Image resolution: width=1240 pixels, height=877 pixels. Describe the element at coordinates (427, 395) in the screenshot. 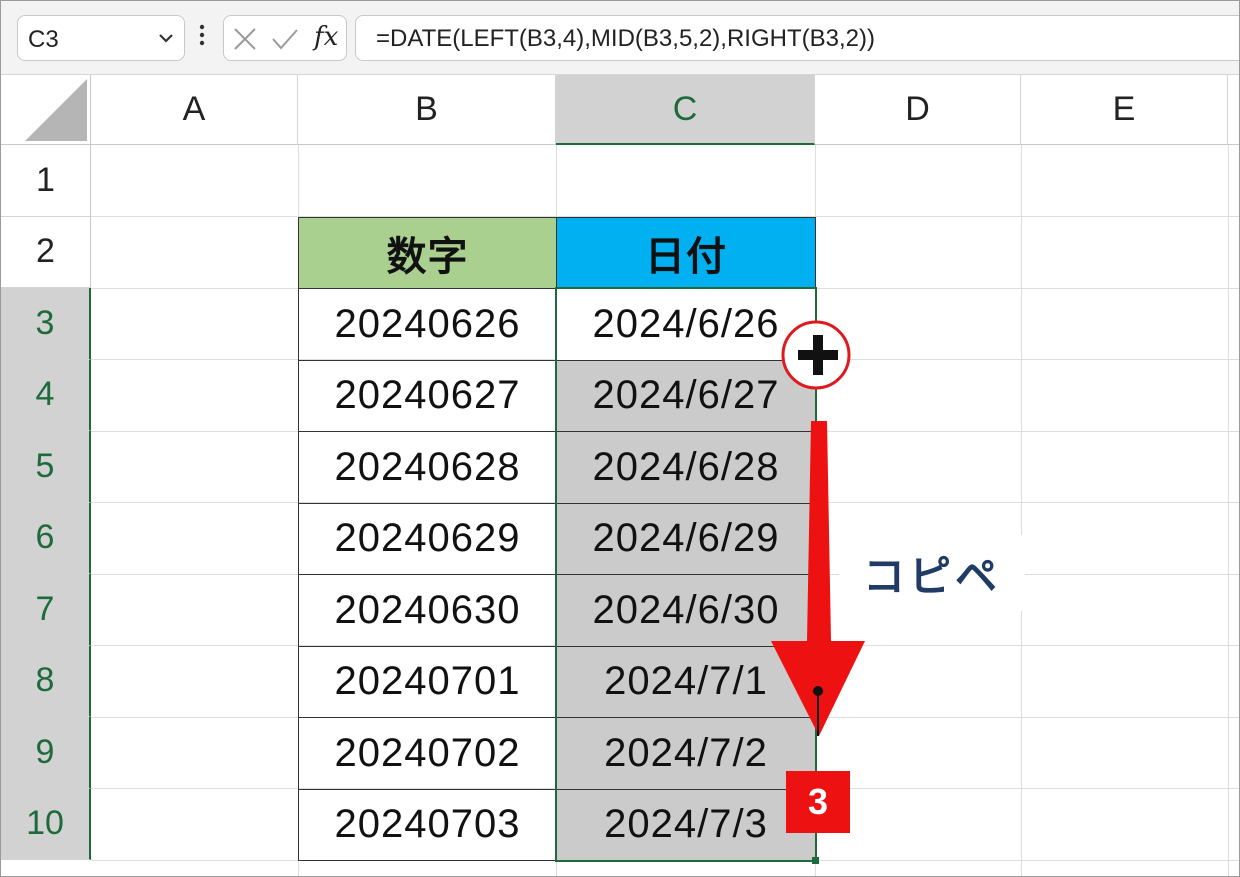

I see `number-cell-b4: 20240627` at that location.